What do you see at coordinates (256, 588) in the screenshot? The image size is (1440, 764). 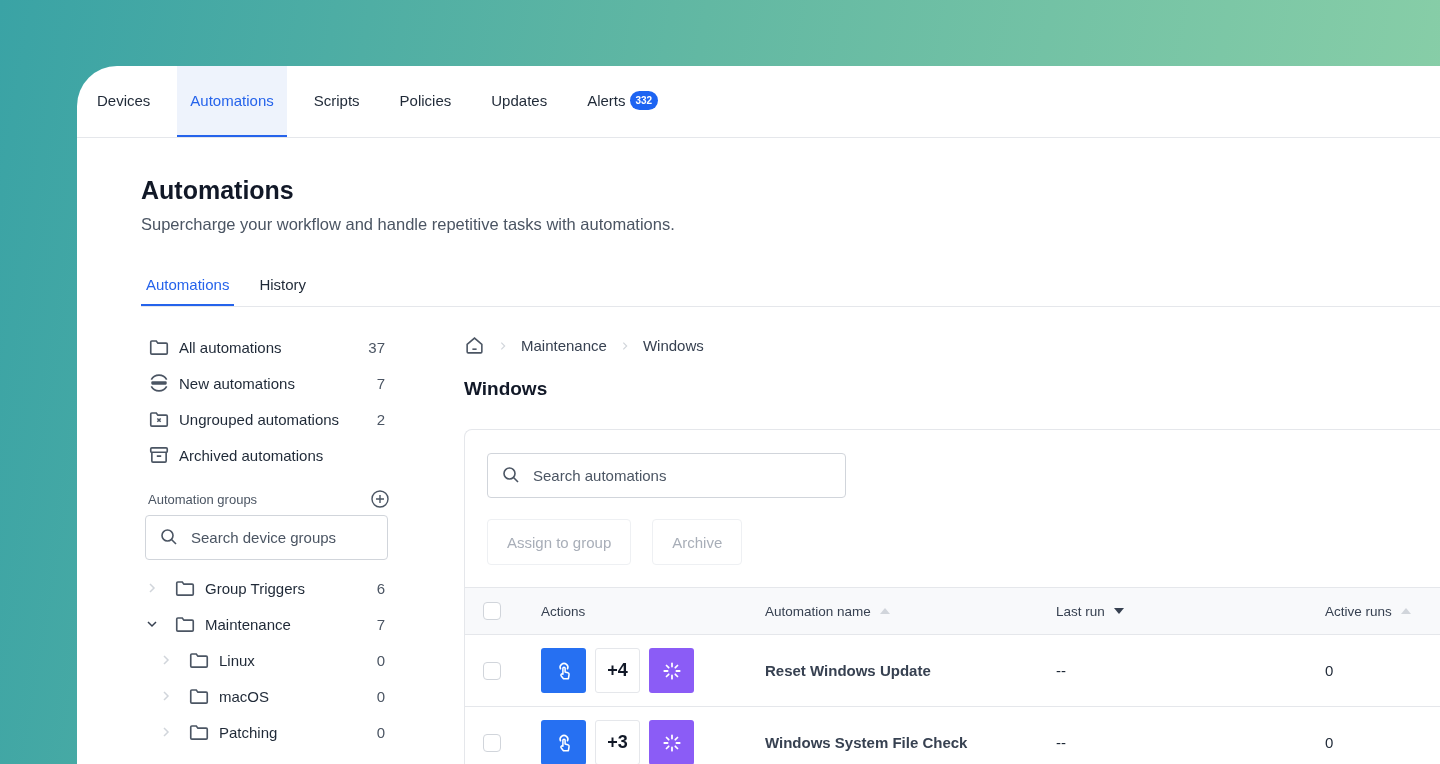 I see `item-label: Group Triggers` at bounding box center [256, 588].